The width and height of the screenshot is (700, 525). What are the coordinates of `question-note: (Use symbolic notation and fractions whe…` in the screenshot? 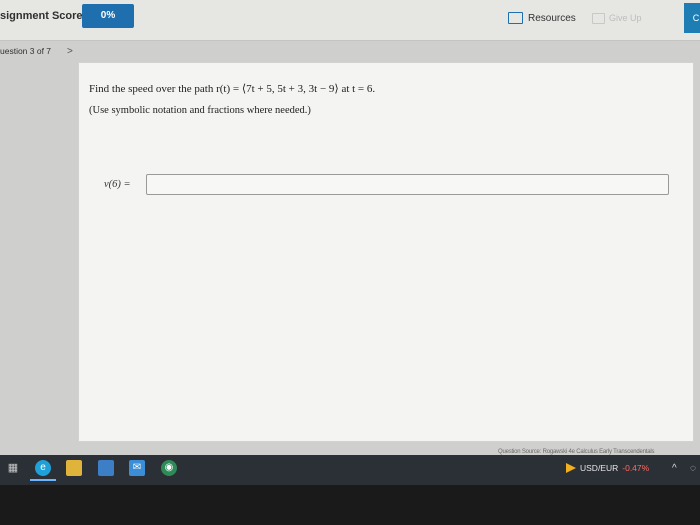 It's located at (200, 110).